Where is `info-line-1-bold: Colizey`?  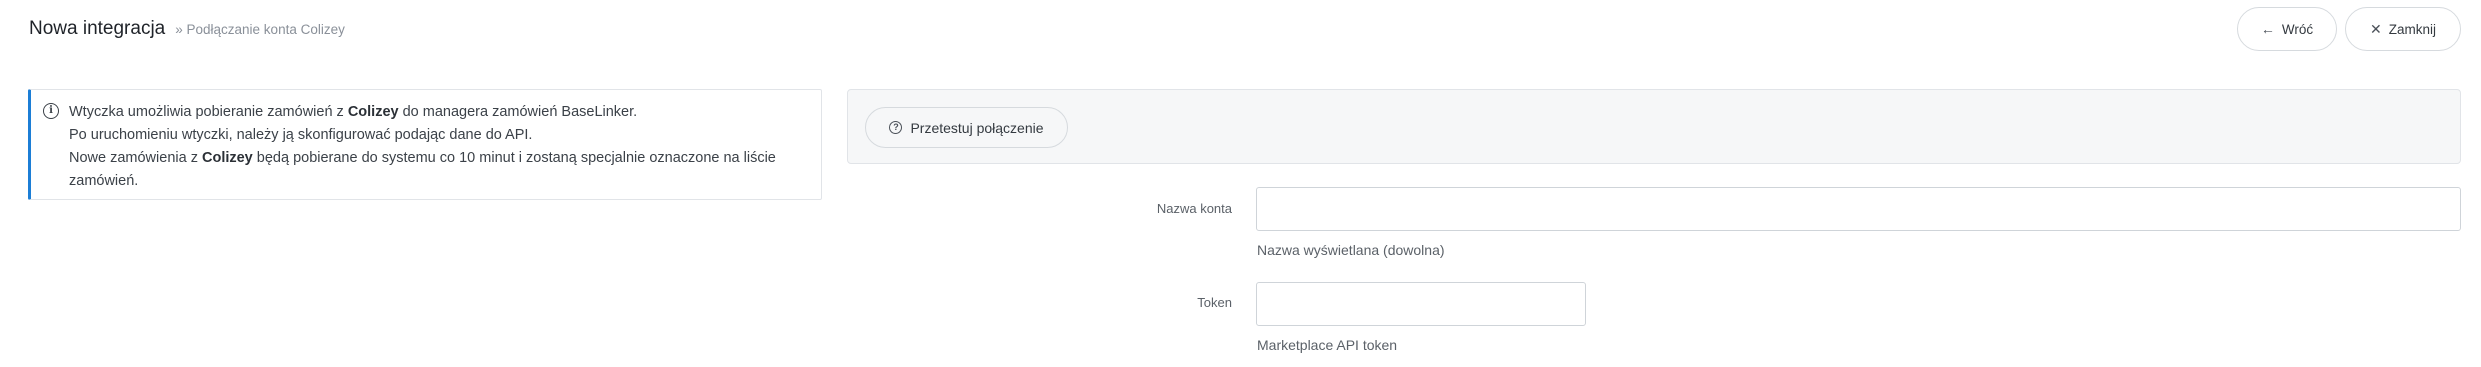
info-line-1-bold: Colizey is located at coordinates (373, 112).